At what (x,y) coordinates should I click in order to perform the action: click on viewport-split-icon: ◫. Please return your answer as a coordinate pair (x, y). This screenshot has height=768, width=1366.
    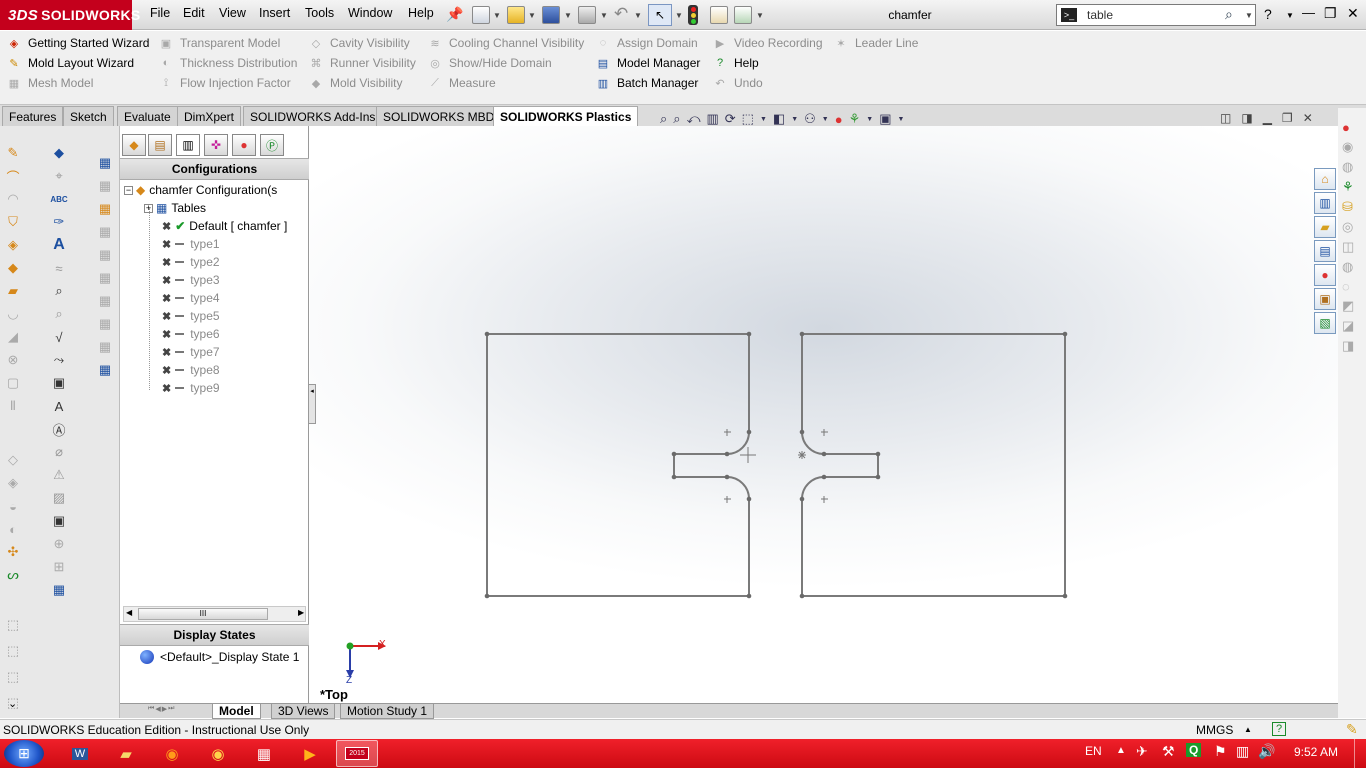
    Looking at the image, I should click on (1225, 118).